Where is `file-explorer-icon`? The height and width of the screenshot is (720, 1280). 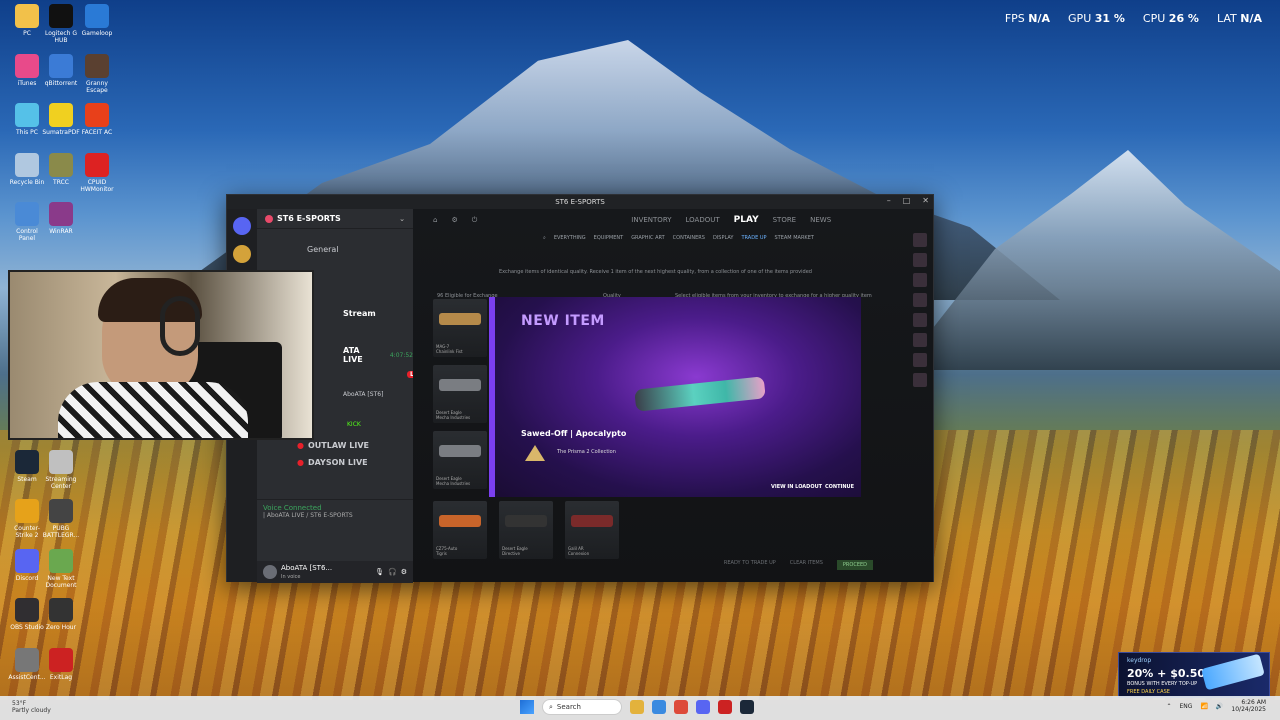
file-explorer-icon is located at coordinates (637, 707).